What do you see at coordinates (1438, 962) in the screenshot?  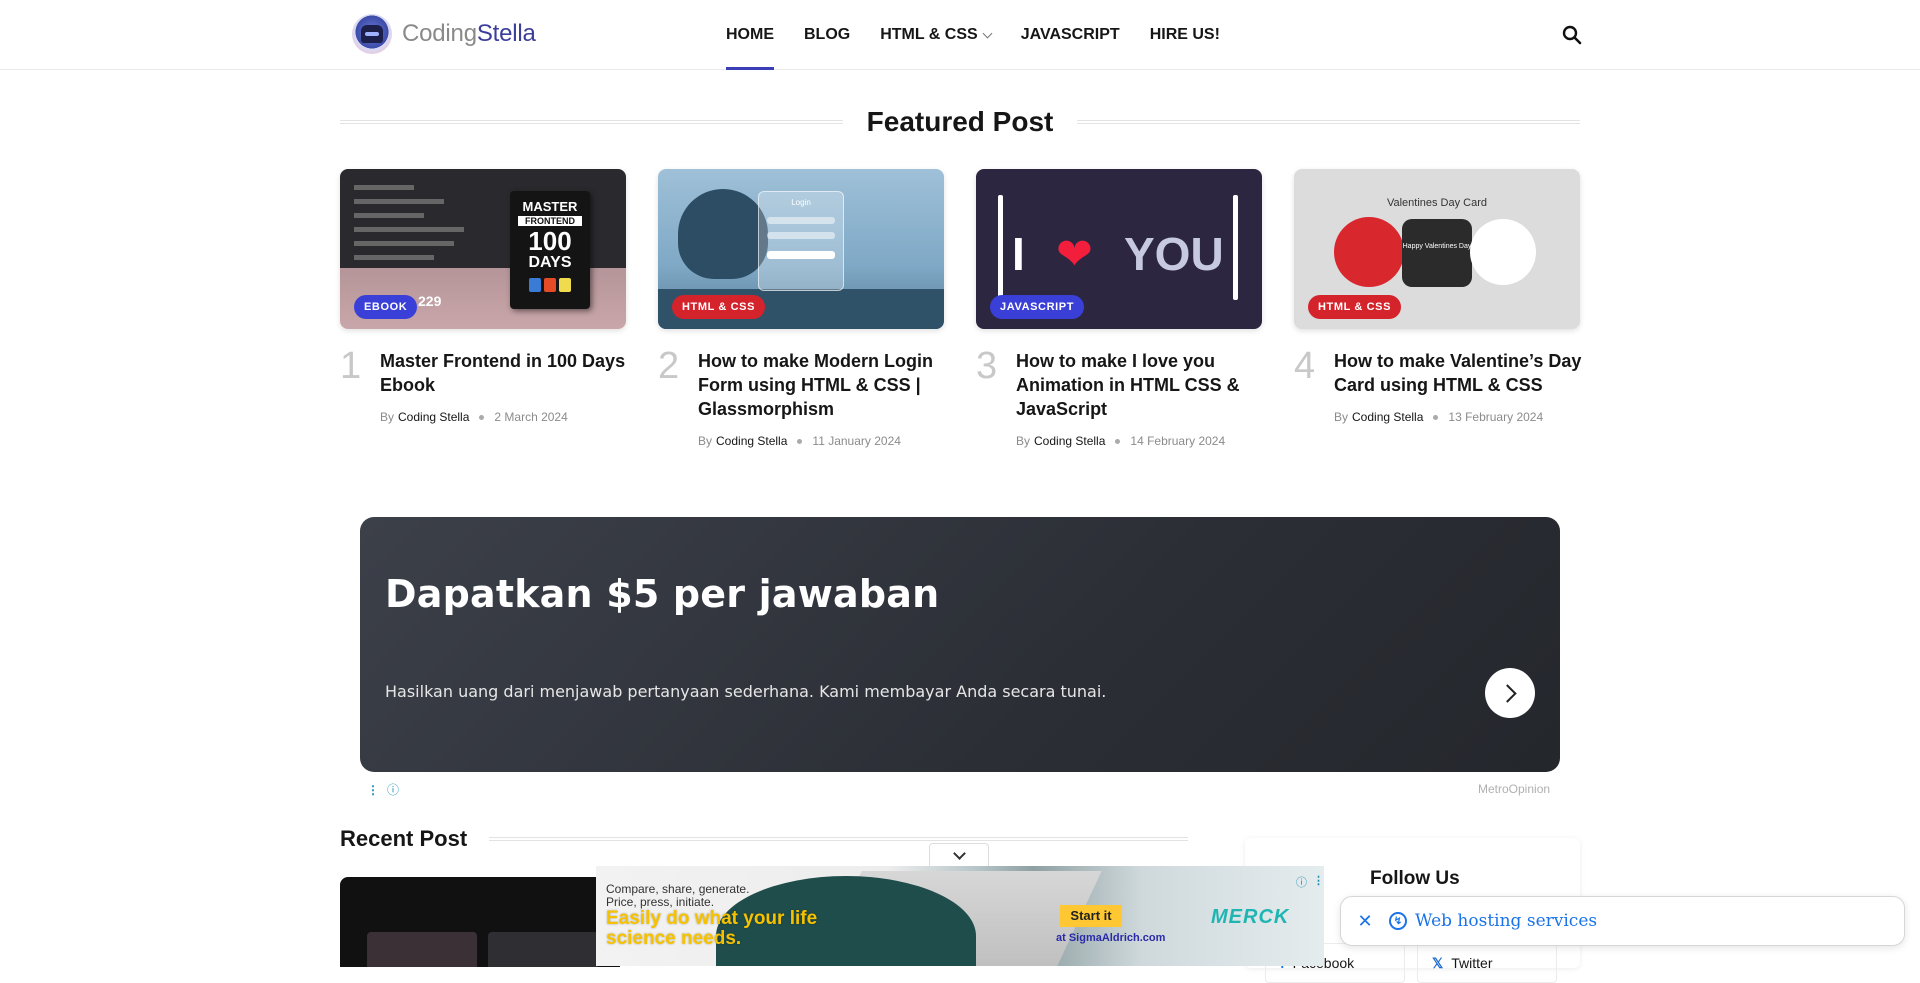 I see `twitter-x-icon: 𝕏` at bounding box center [1438, 962].